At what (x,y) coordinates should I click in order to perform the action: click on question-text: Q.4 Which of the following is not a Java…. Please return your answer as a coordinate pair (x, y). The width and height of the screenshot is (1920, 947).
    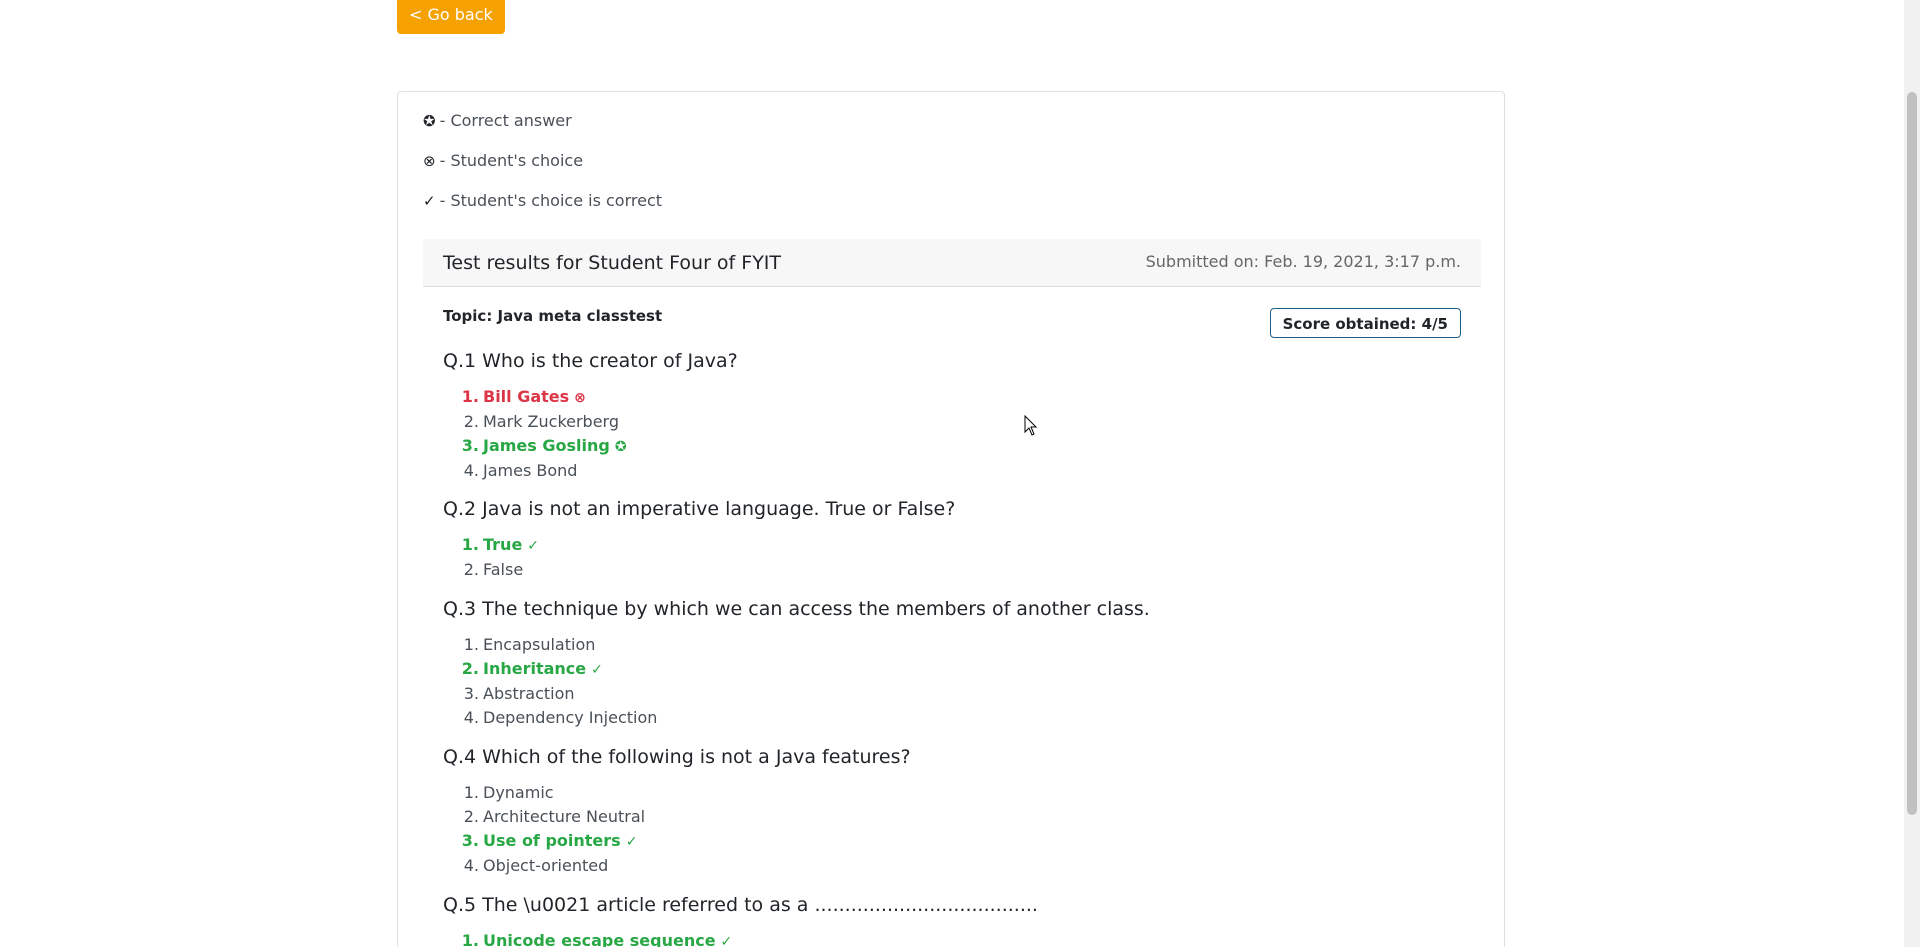
    Looking at the image, I should click on (677, 757).